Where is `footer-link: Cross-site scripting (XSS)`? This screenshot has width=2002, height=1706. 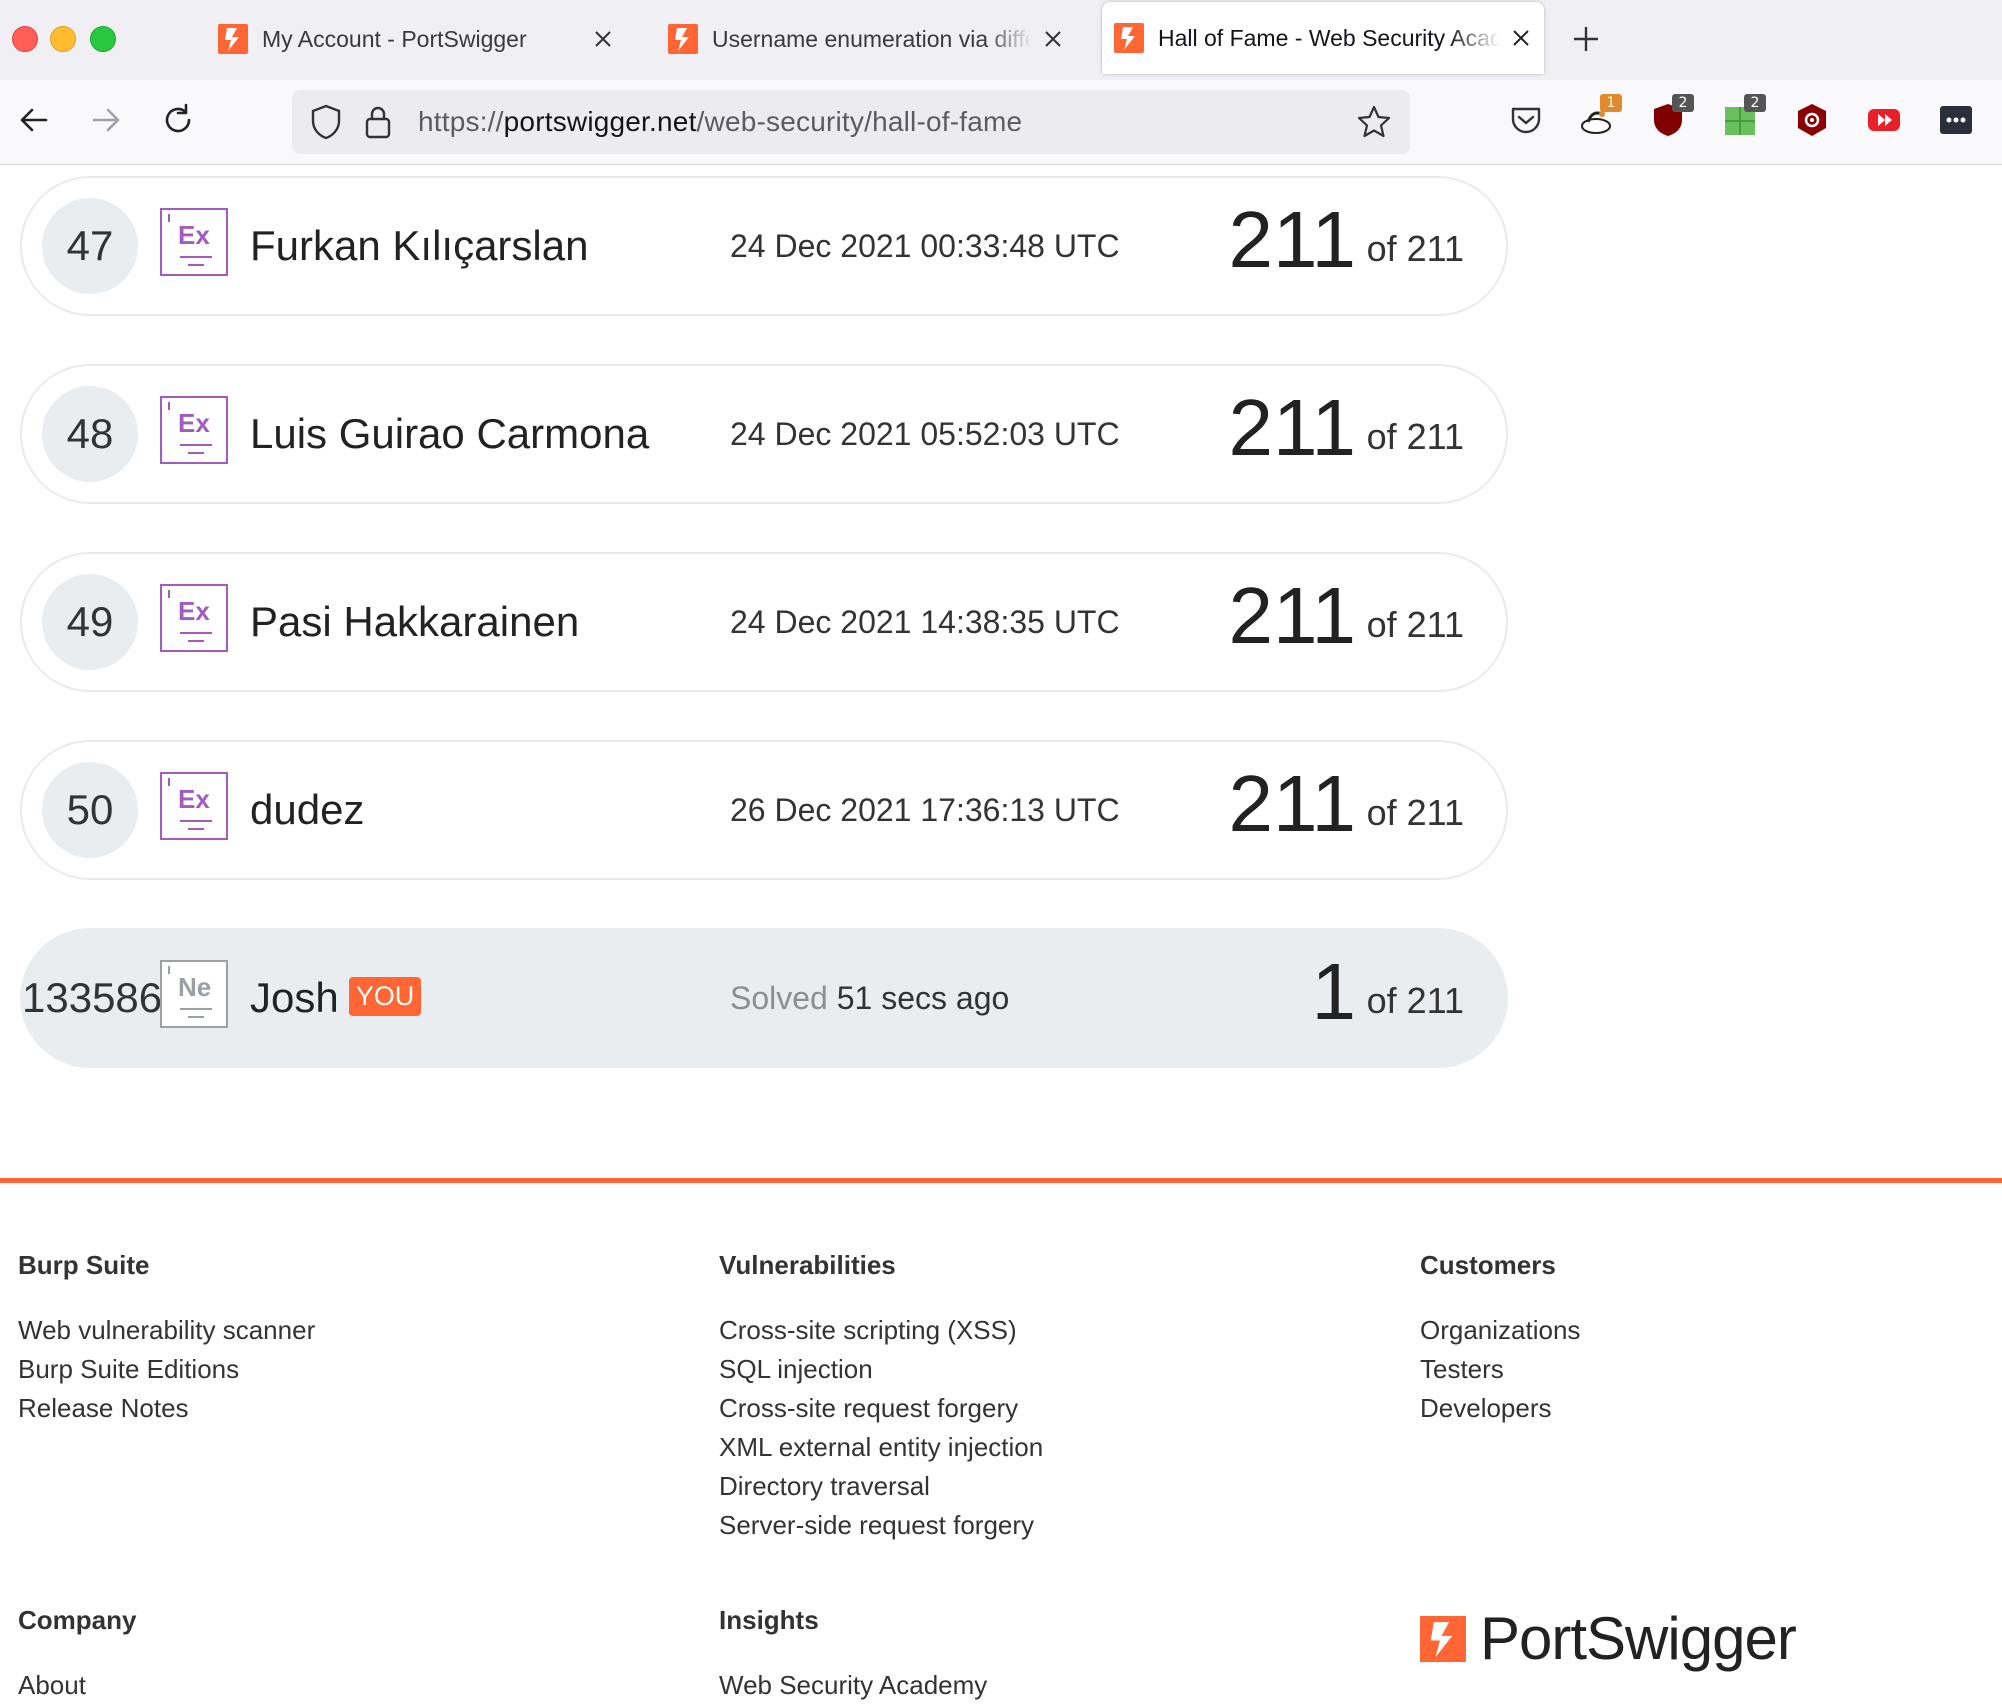 footer-link: Cross-site scripting (XSS) is located at coordinates (881, 1330).